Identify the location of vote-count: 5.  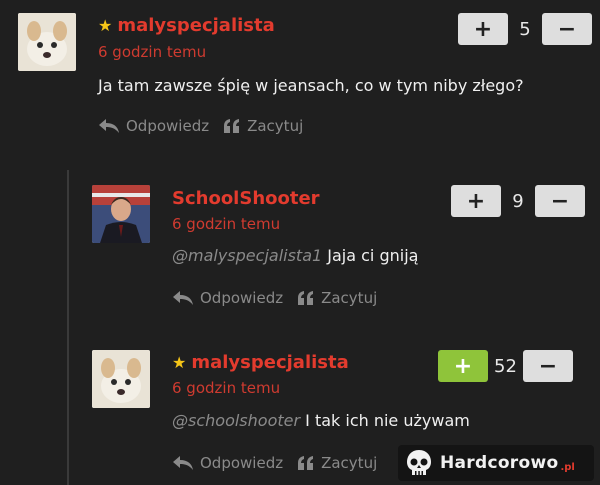
(525, 29).